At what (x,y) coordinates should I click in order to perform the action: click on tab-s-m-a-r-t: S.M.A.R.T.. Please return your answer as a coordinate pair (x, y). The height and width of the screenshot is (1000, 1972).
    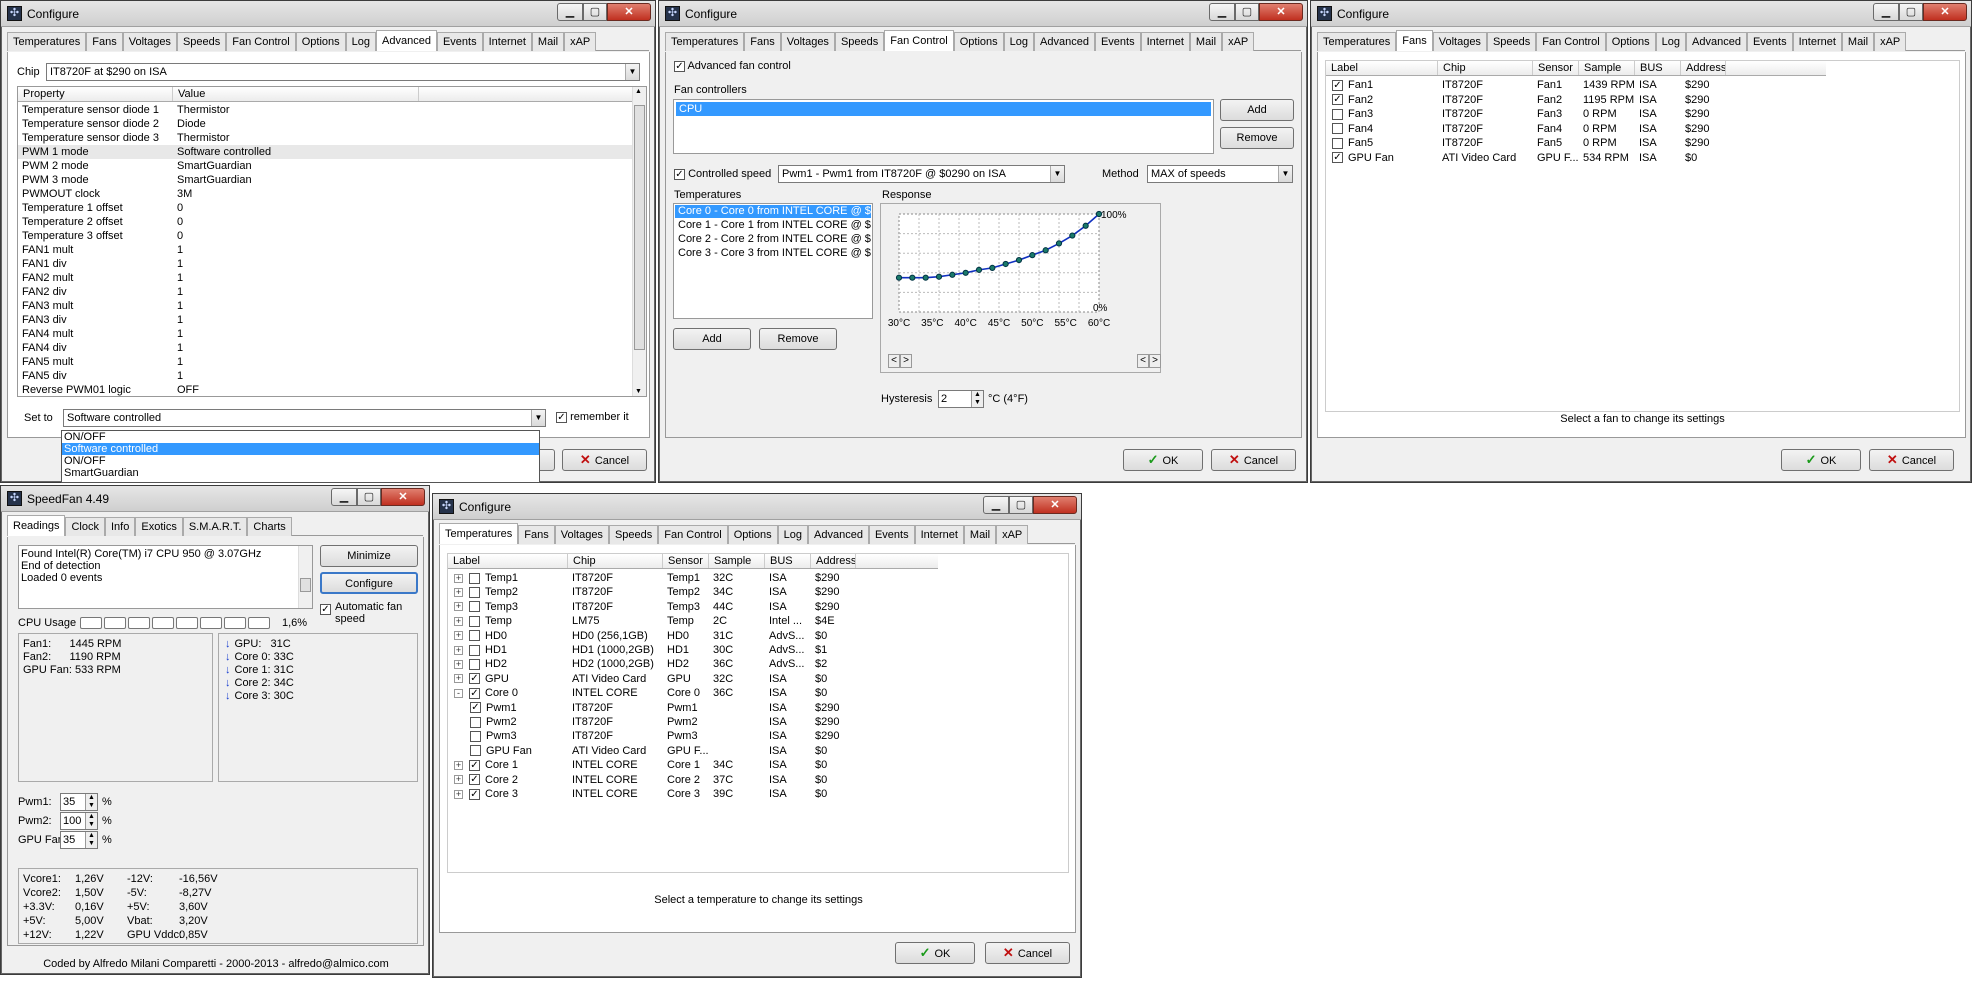
    Looking at the image, I should click on (215, 526).